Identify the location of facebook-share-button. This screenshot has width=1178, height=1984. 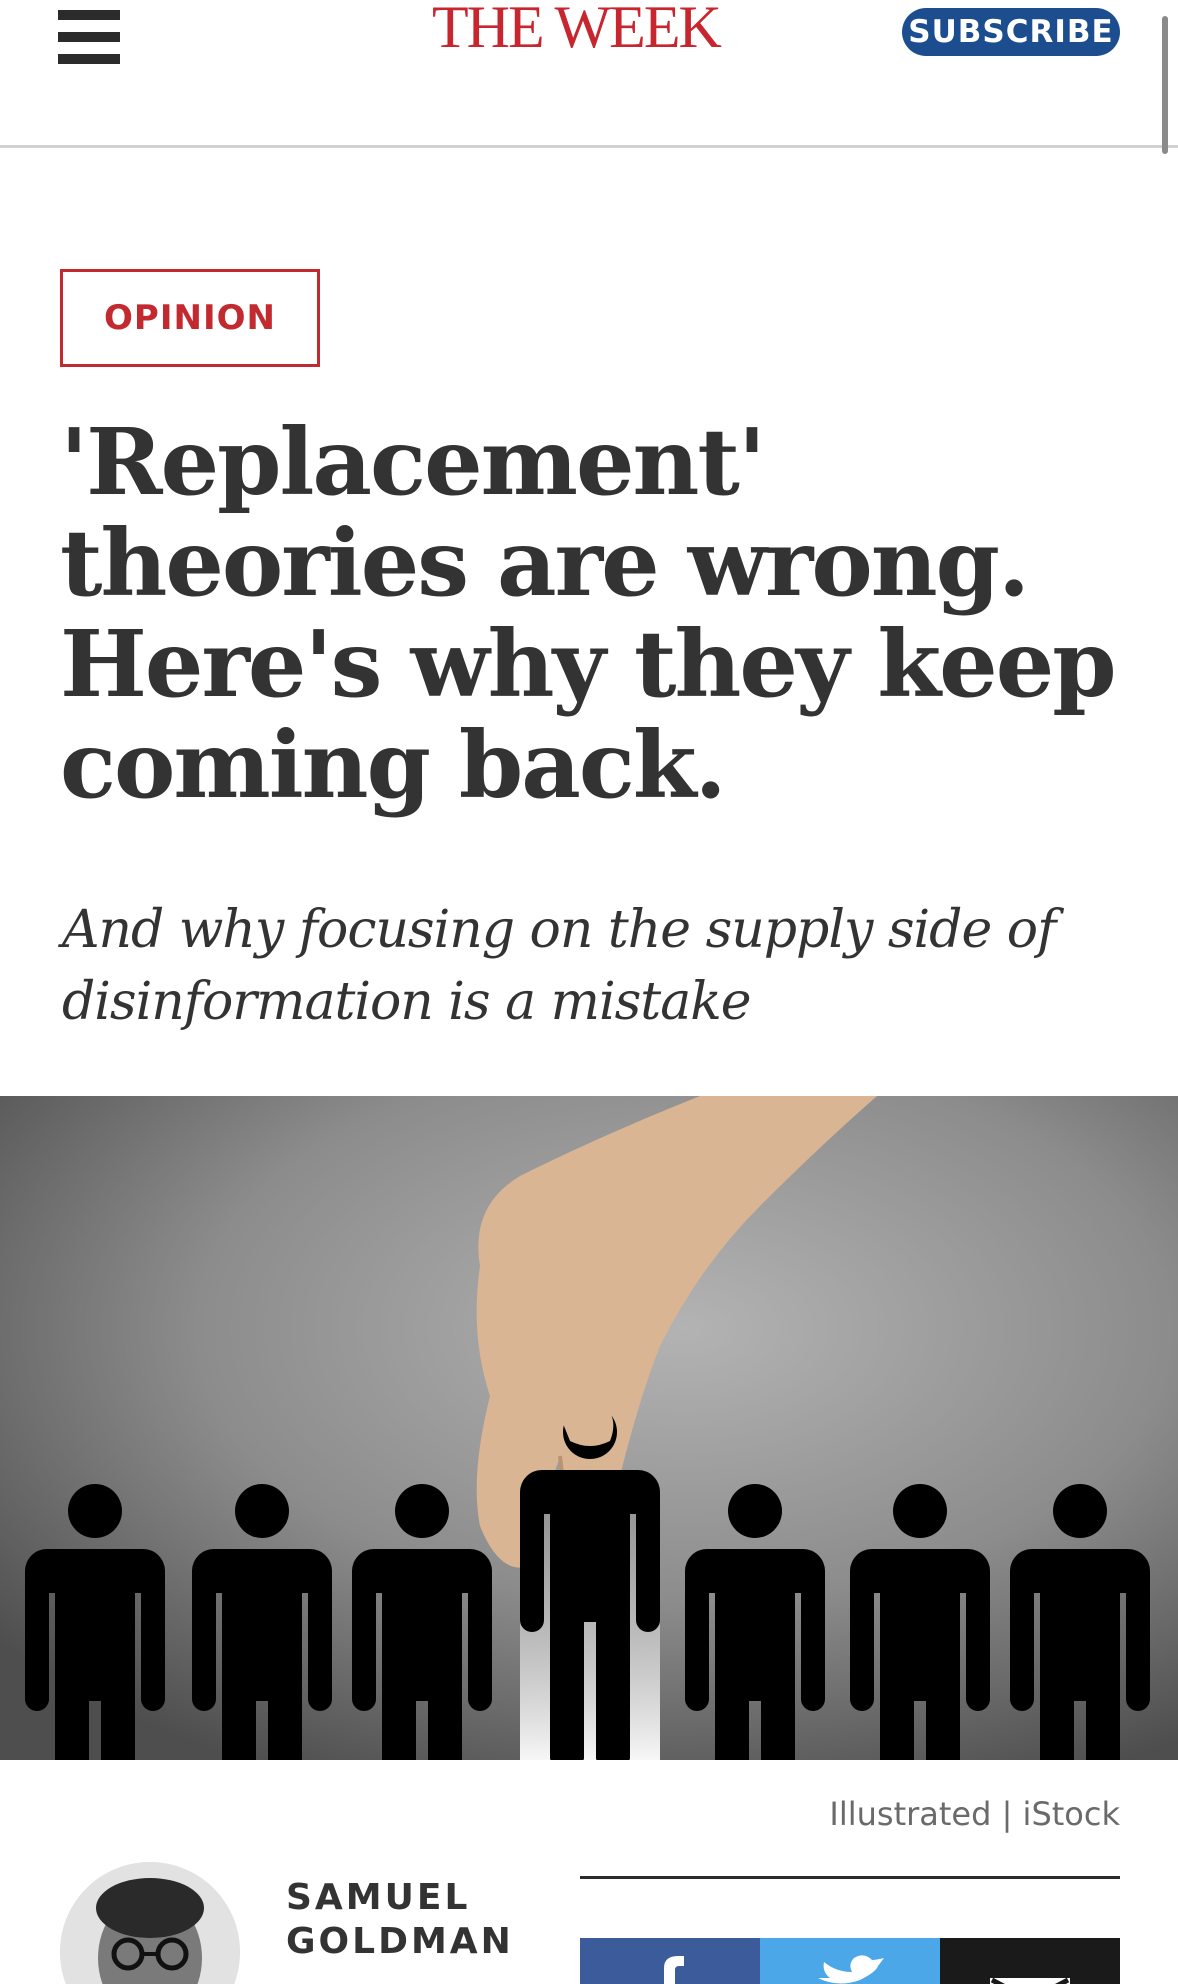
(670, 1961).